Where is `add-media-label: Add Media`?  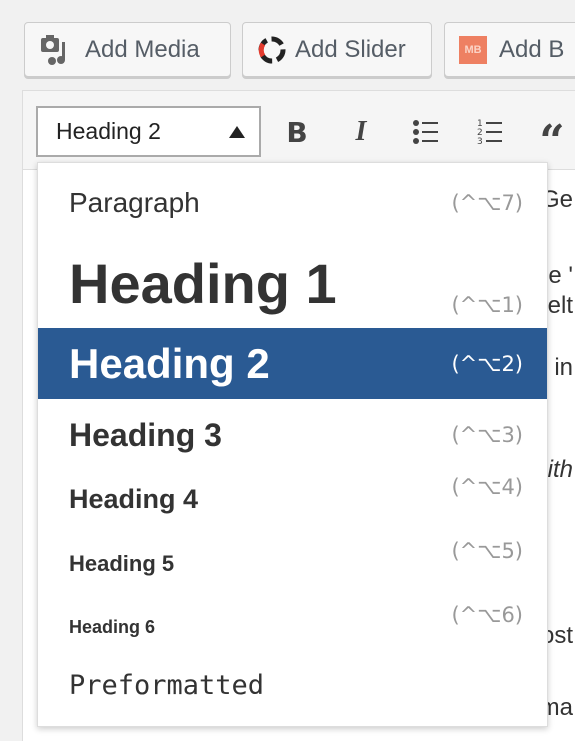 add-media-label: Add Media is located at coordinates (142, 49).